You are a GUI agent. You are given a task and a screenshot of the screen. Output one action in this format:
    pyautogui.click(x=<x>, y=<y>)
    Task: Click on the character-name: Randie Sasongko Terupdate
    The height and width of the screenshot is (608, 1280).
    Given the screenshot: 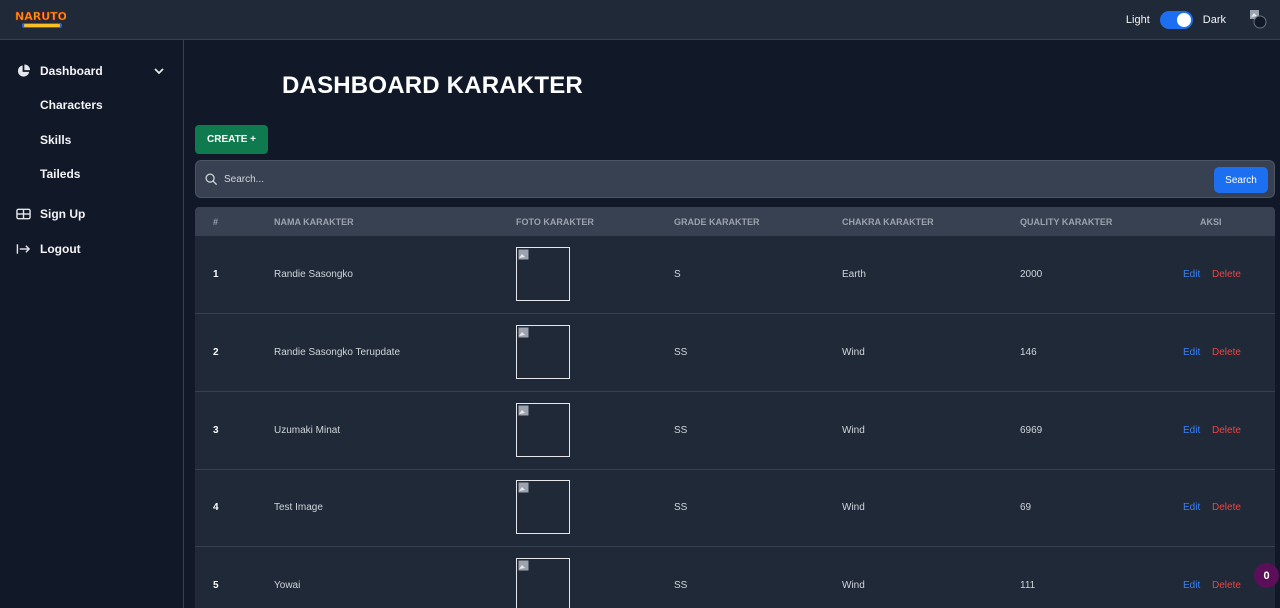 What is the action you would take?
    pyautogui.click(x=337, y=352)
    